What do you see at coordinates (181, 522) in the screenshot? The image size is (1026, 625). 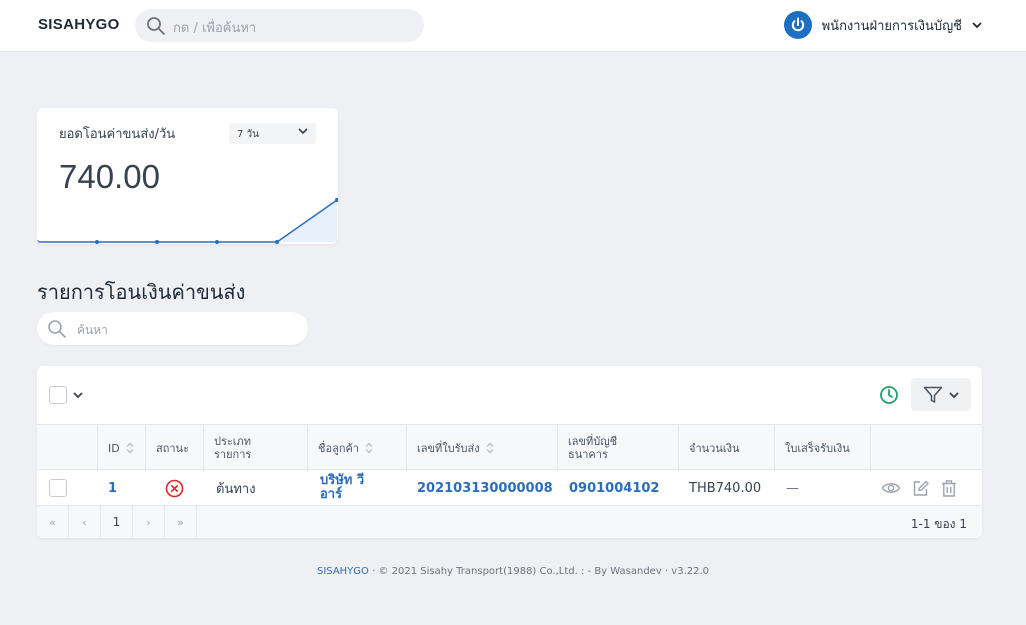 I see `last-page-button: »` at bounding box center [181, 522].